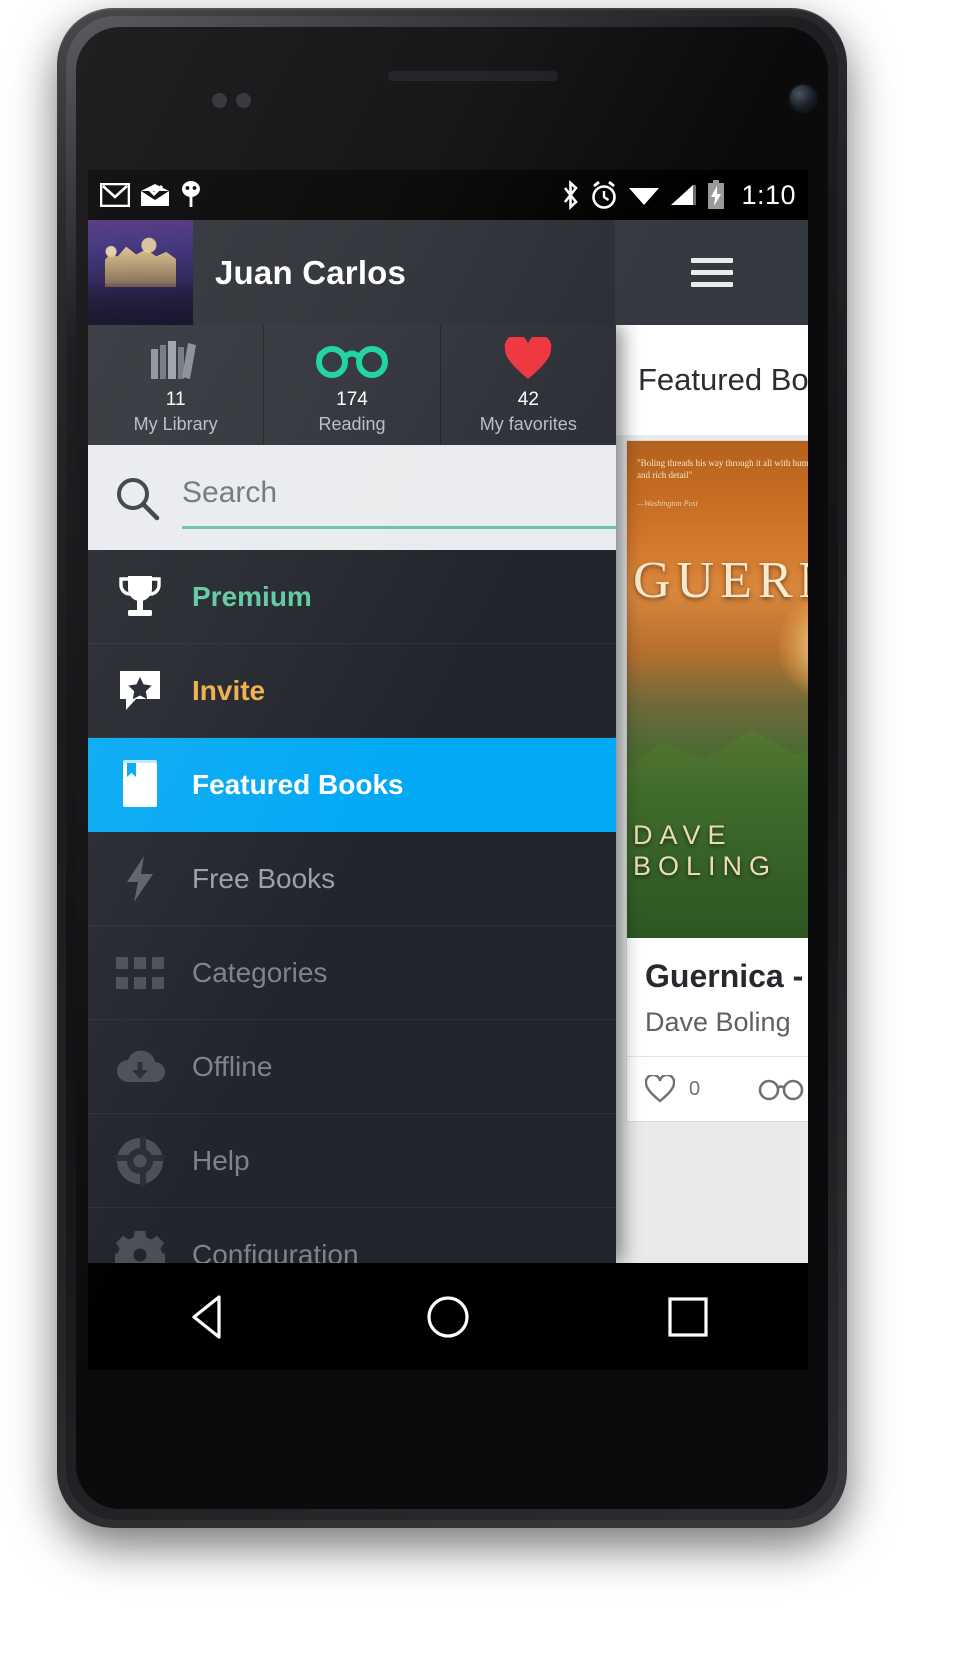 The height and width of the screenshot is (1678, 958). I want to click on proximity-sensor, so click(219, 100).